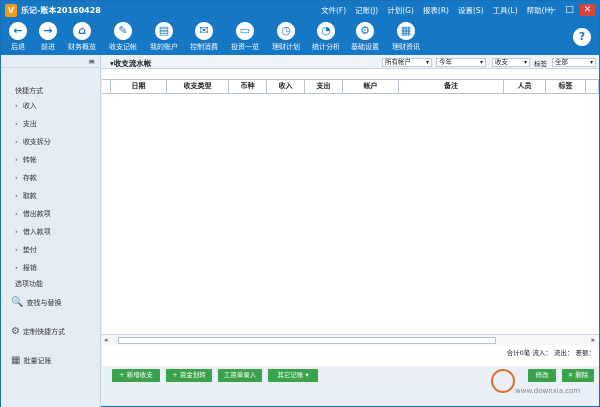 Image resolution: width=600 pixels, height=407 pixels. I want to click on help-icon: ?, so click(582, 37).